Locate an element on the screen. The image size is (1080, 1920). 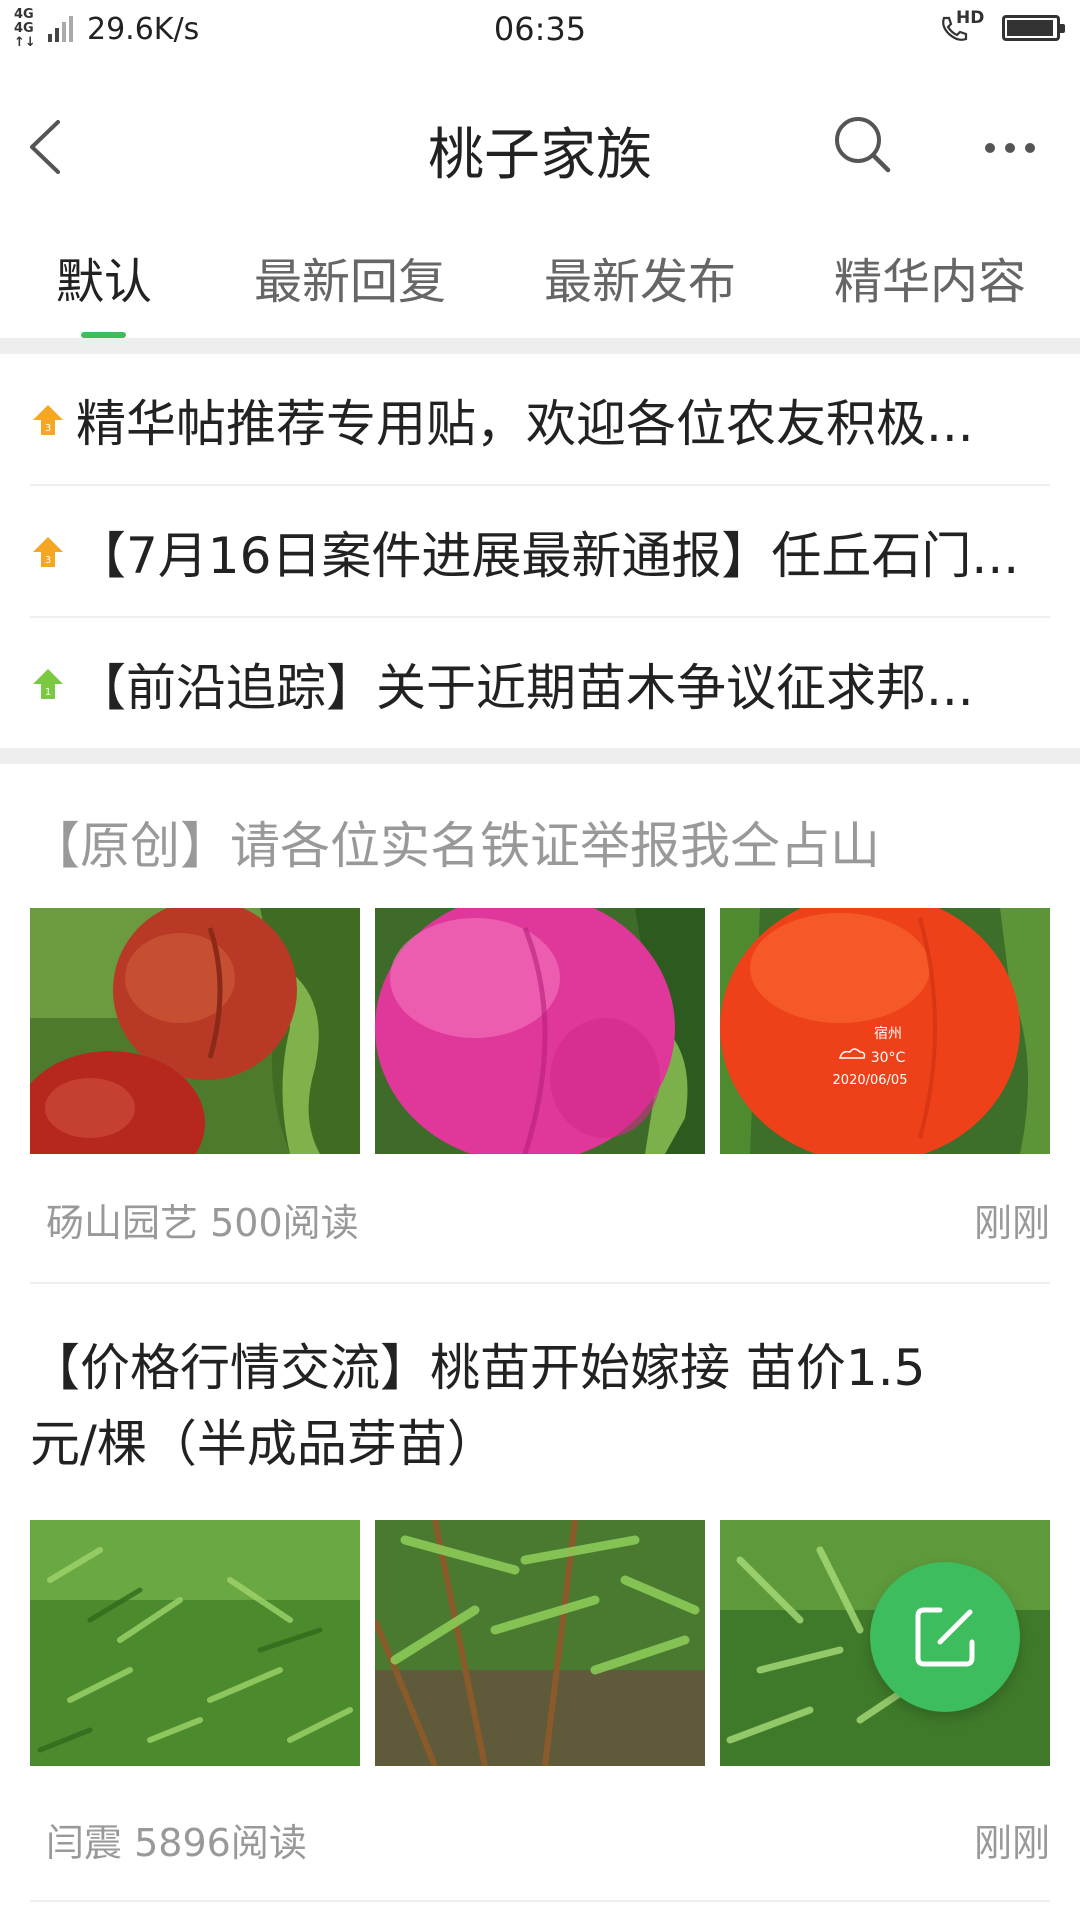
post-image-row: 宿州 30°C 2020/06/05 is located at coordinates (540, 1031).